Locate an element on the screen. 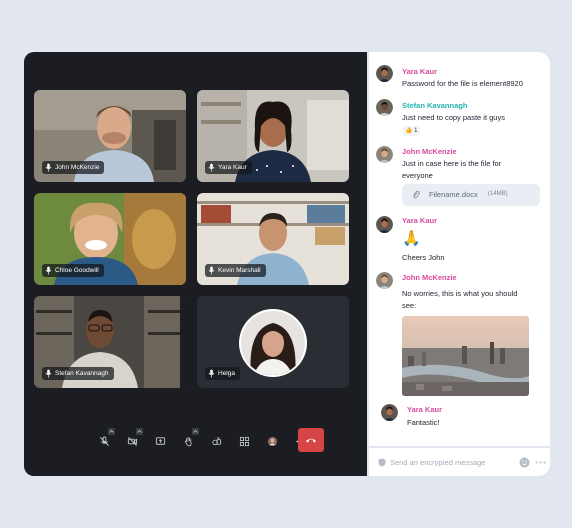  participant-name-tag: John McKenzie is located at coordinates (73, 167).